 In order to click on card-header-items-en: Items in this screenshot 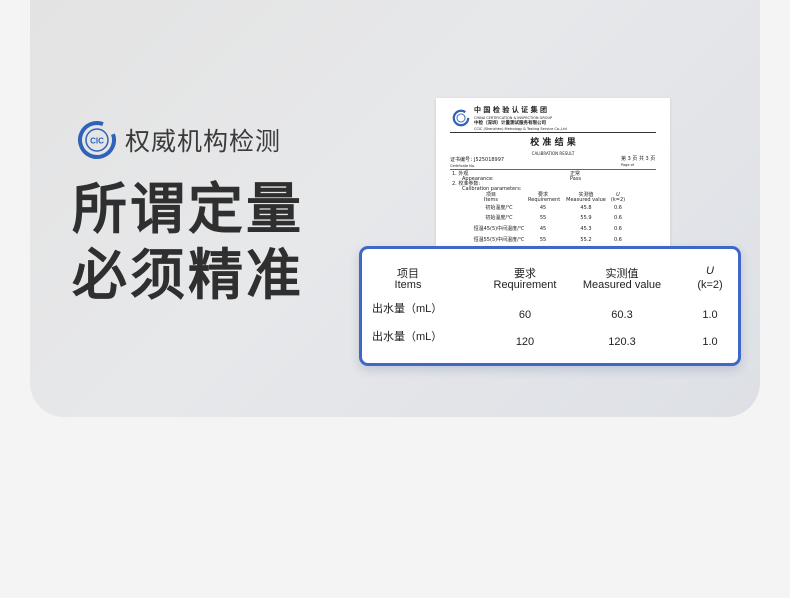, I will do `click(408, 285)`.